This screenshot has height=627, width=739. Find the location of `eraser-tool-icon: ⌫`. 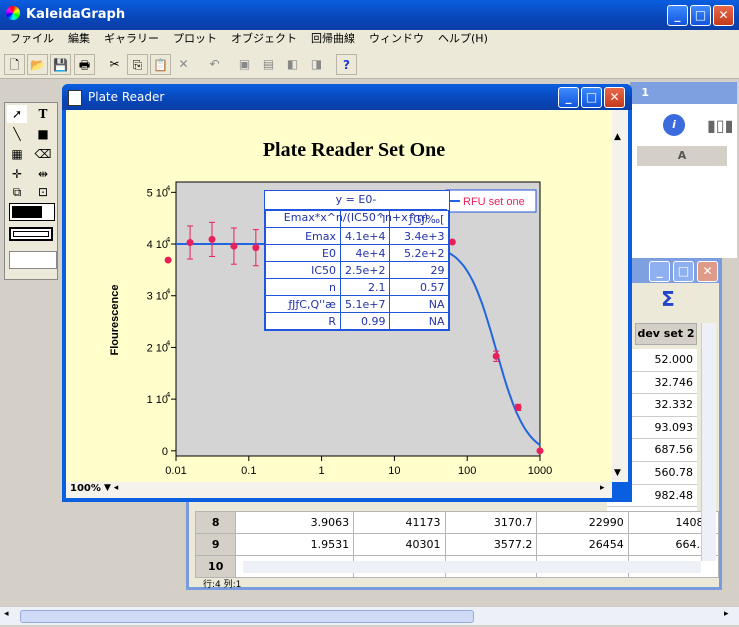

eraser-tool-icon: ⌫ is located at coordinates (43, 154).